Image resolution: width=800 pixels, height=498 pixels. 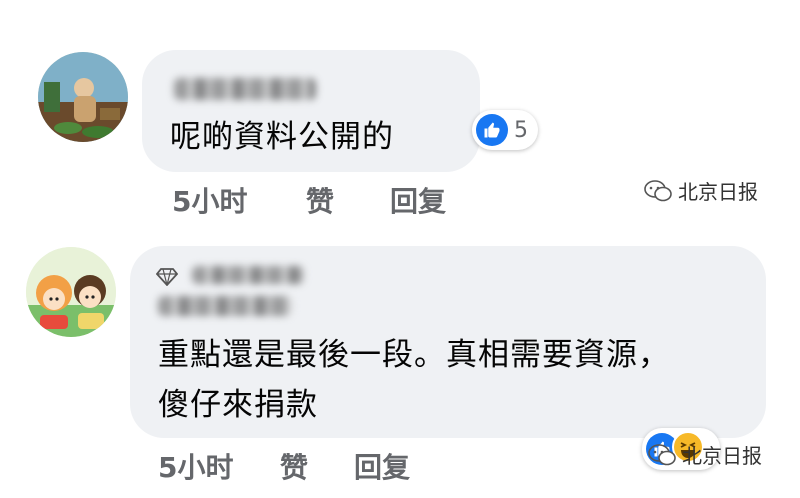 I want to click on comment-text-2-line-2: 傻仔來捐款, so click(x=238, y=405).